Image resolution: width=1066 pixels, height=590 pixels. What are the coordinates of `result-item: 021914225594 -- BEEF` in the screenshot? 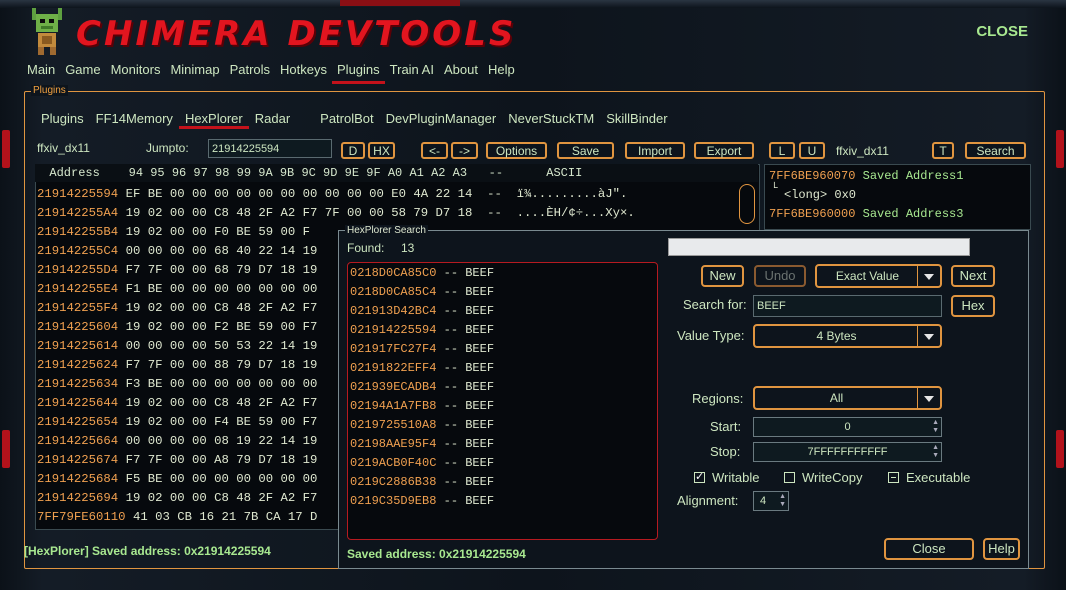 It's located at (422, 330).